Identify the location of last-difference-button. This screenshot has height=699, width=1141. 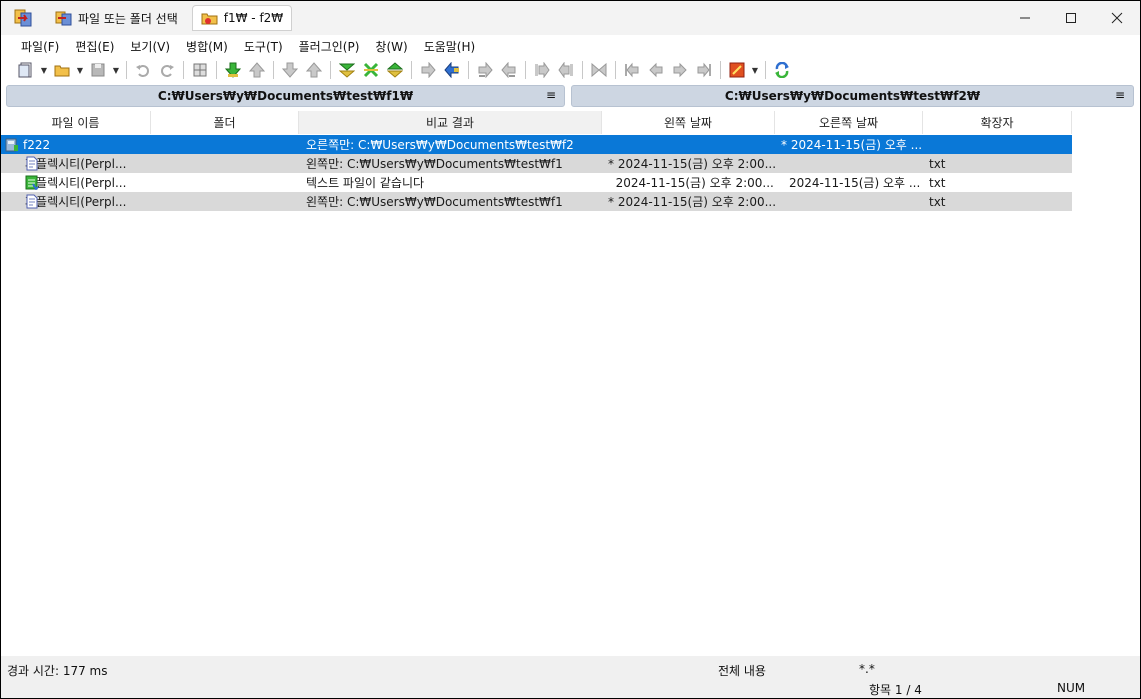
(395, 70).